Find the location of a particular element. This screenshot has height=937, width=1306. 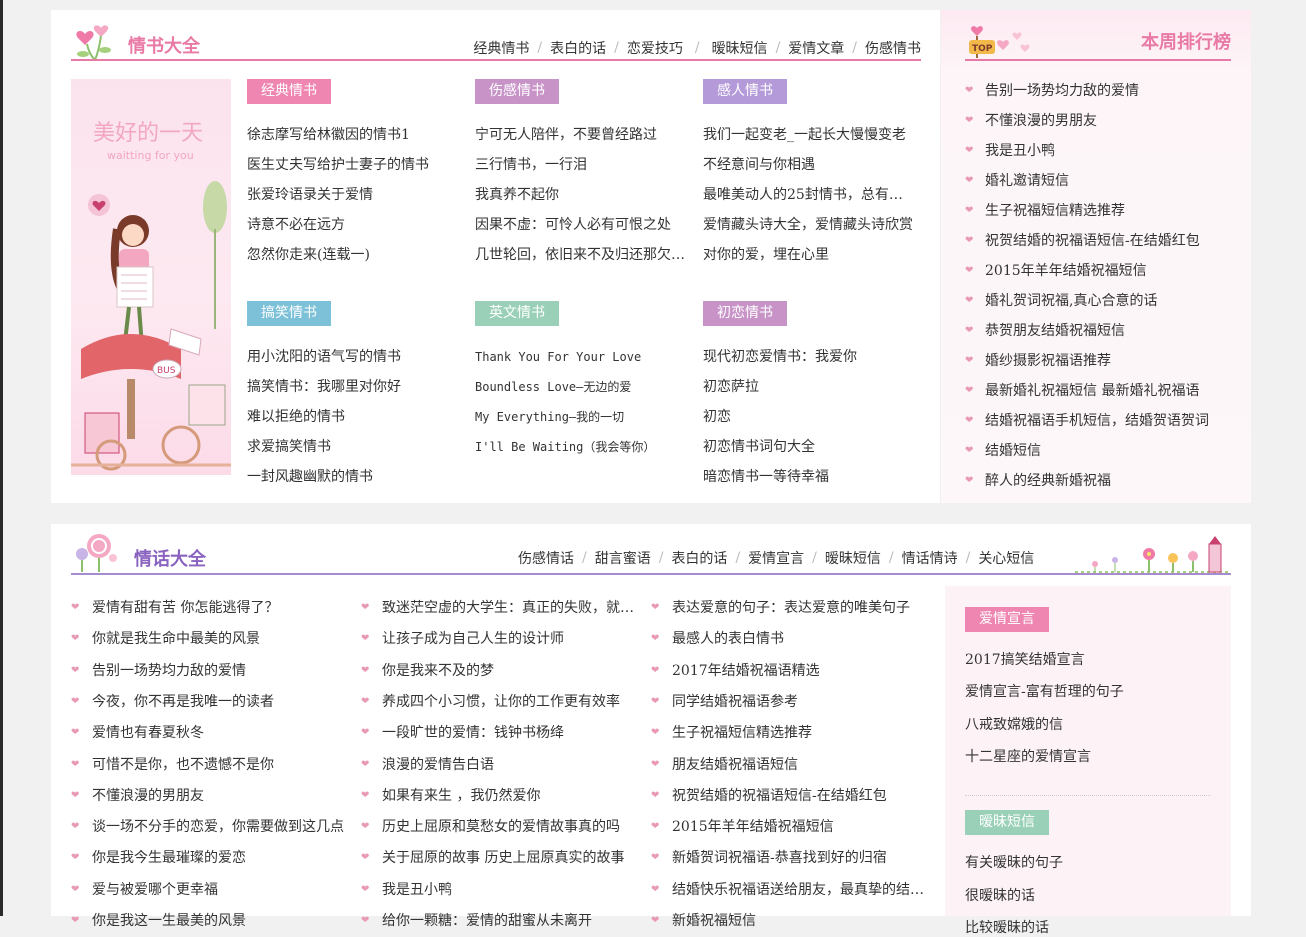

qinghua-link: 表达爱意的句子：表达爱意的唯美句子 is located at coordinates (800, 608).